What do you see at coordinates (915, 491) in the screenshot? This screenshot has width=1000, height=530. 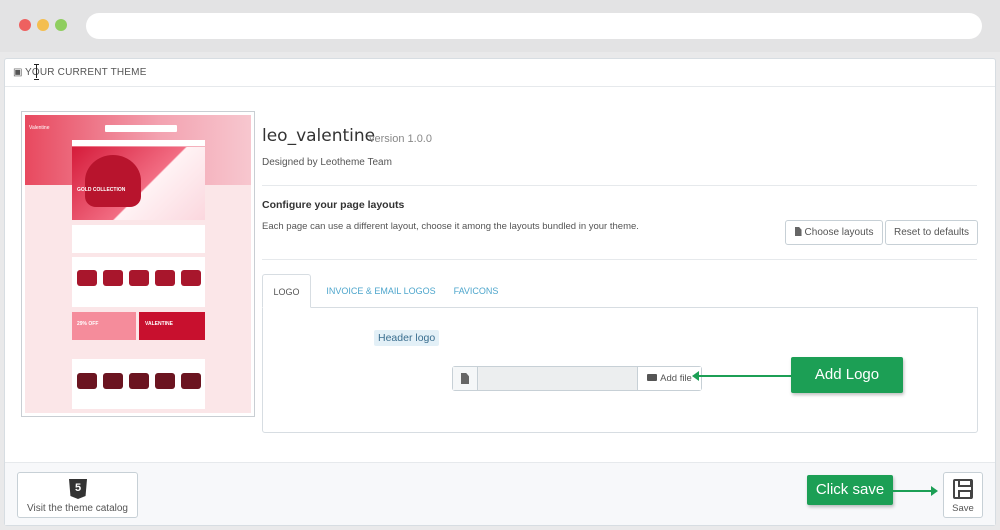 I see `click-save-arrow` at bounding box center [915, 491].